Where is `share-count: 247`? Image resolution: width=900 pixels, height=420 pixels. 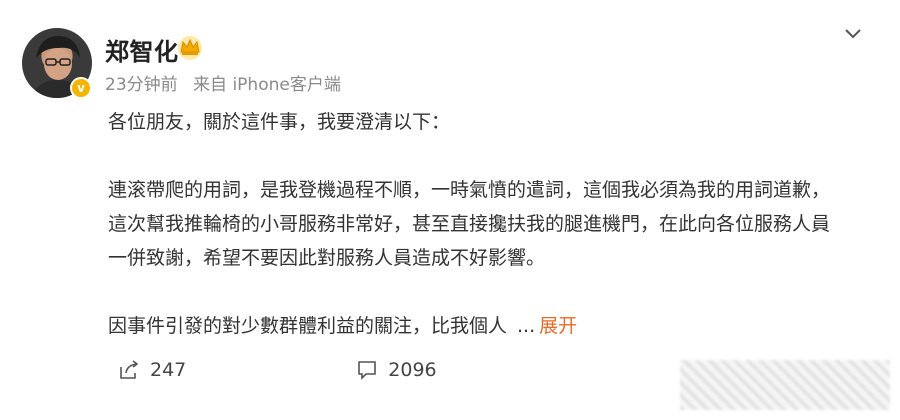 share-count: 247 is located at coordinates (168, 370).